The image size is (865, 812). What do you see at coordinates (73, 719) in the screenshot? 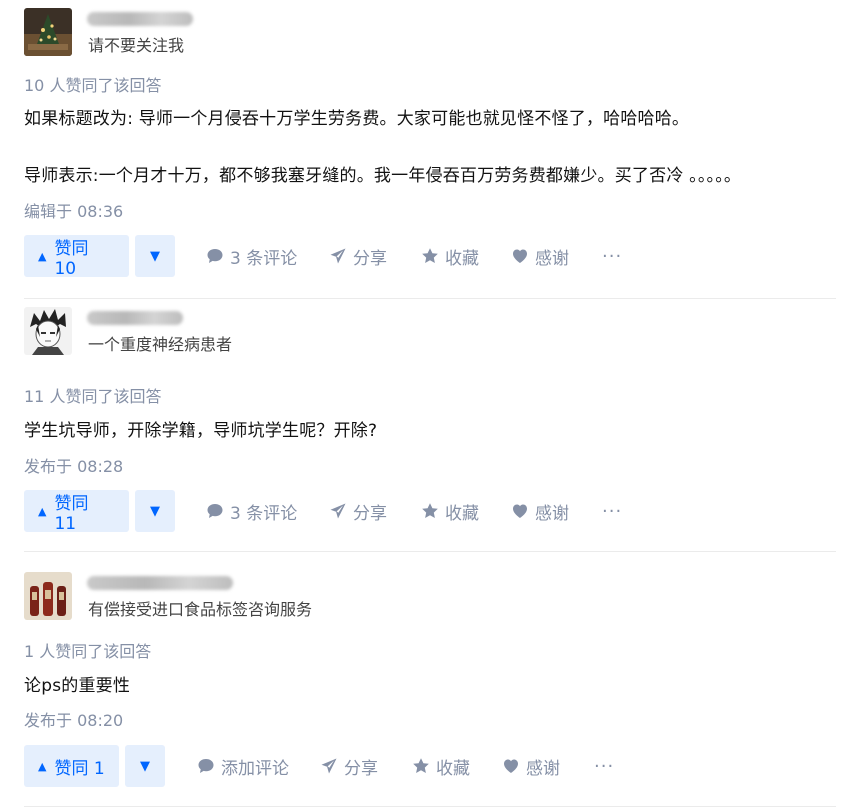
I see `answer-time: 发布于 08:20` at bounding box center [73, 719].